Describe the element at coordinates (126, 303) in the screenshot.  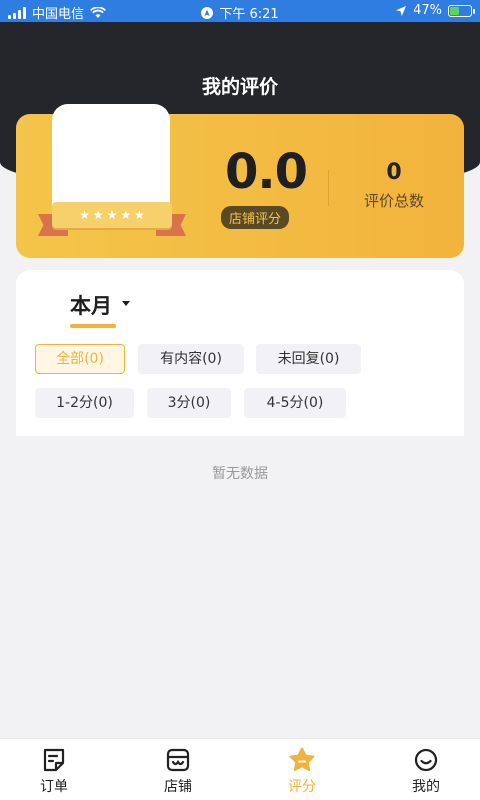
I see `caret-down-icon` at that location.